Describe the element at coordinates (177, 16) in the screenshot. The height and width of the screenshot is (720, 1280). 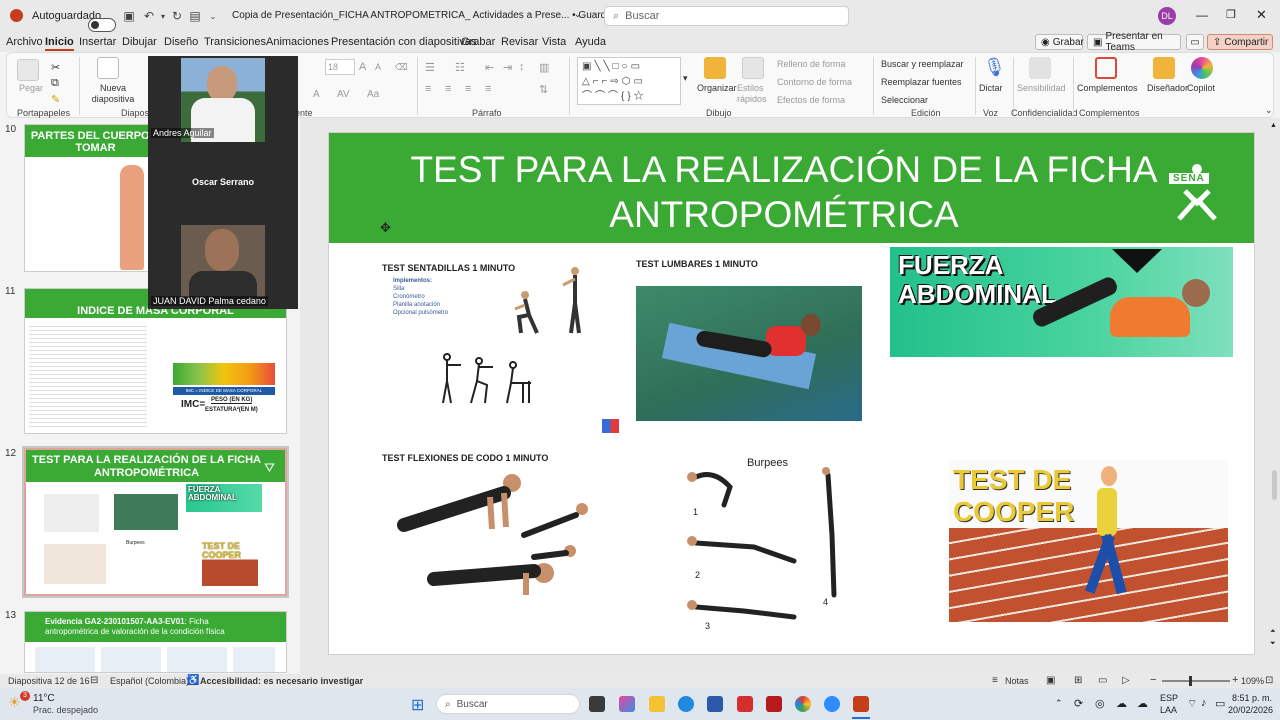
I see `redo-icon: ↻` at that location.